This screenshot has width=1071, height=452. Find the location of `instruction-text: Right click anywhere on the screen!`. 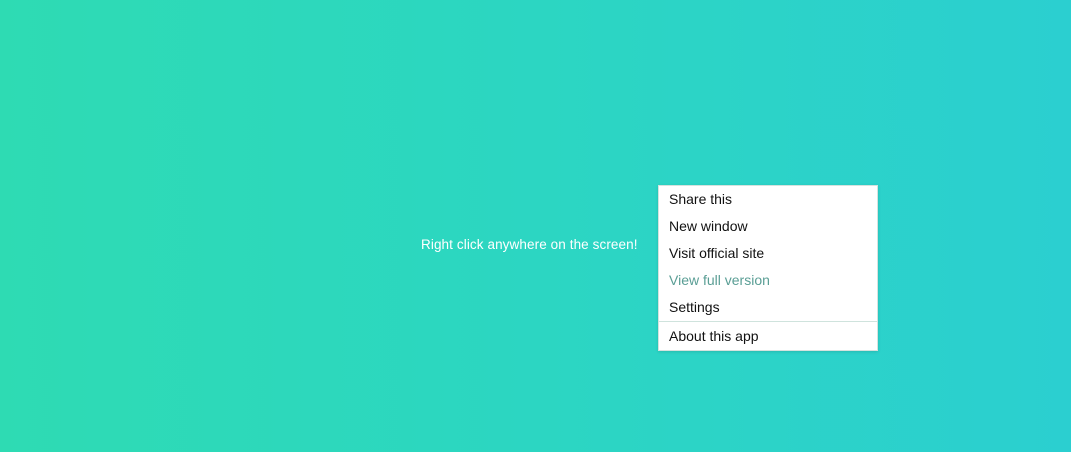

instruction-text: Right click anywhere on the screen! is located at coordinates (529, 244).